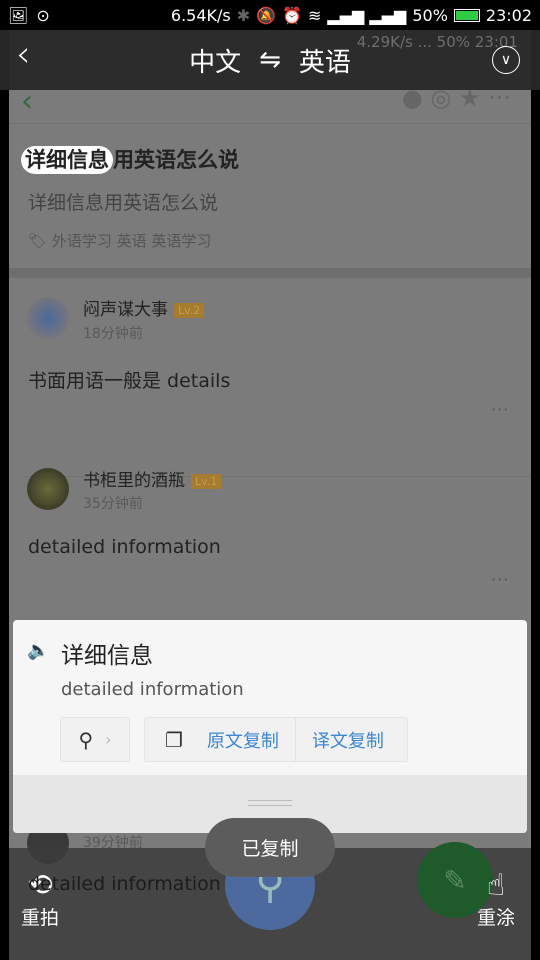 This screenshot has width=540, height=960. What do you see at coordinates (430, 15) in the screenshot?
I see `battery-percent: 50%` at bounding box center [430, 15].